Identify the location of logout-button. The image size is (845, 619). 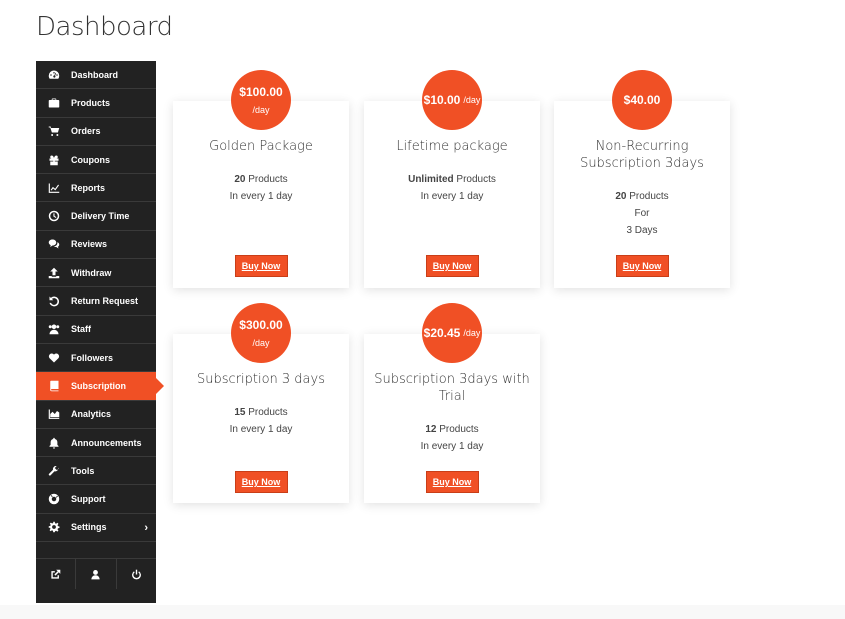
(136, 574).